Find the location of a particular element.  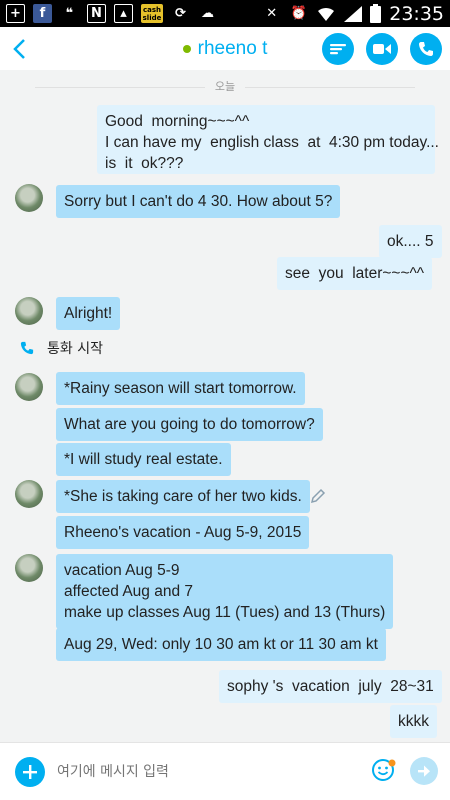

message-outgoing: ok.... 5 is located at coordinates (410, 241).